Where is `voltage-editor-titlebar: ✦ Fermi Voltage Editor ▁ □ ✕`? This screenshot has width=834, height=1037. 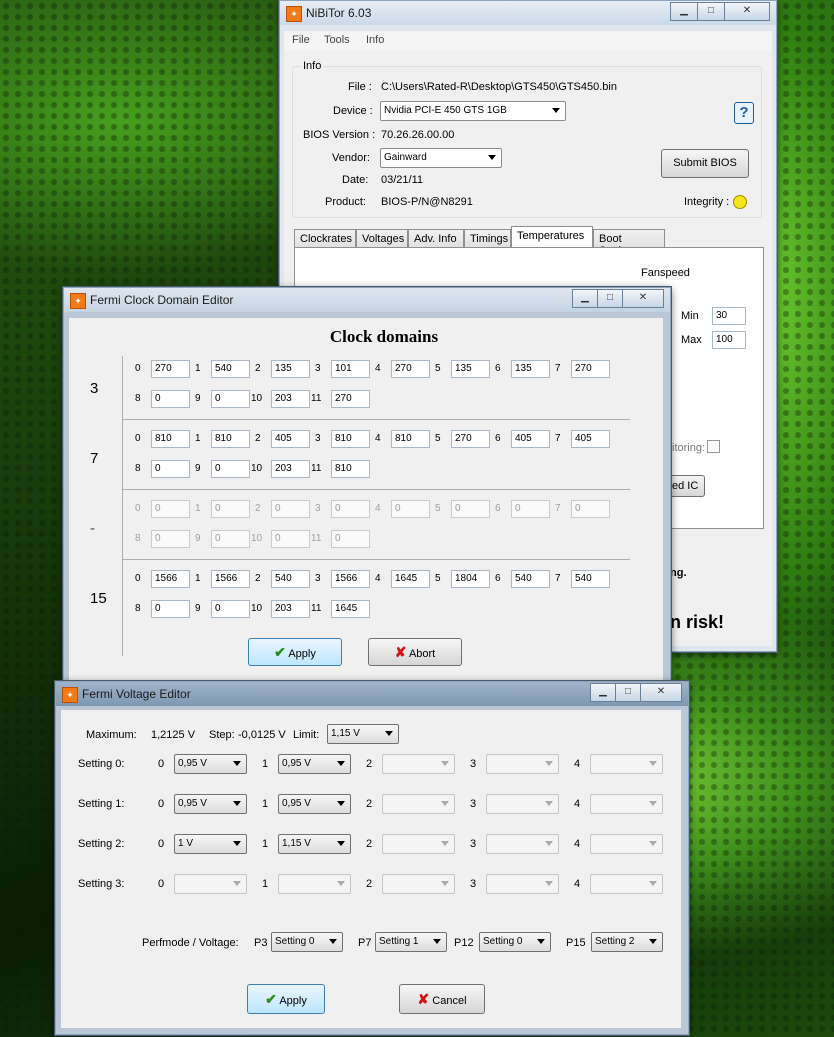 voltage-editor-titlebar: ✦ Fermi Voltage Editor ▁ □ ✕ is located at coordinates (372, 694).